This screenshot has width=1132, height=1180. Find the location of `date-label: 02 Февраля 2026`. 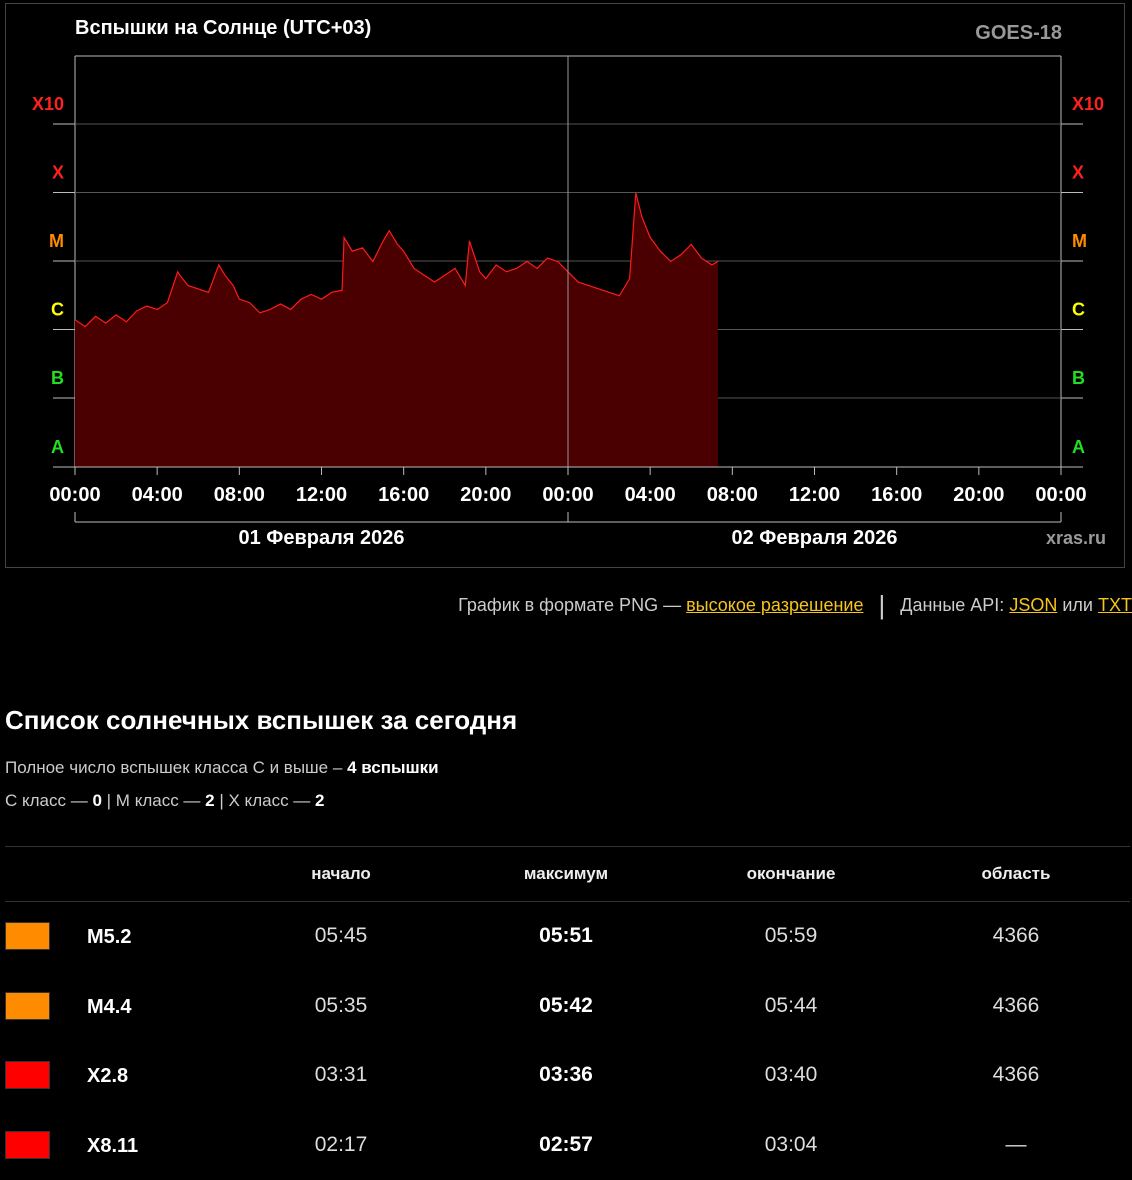

date-label: 02 Февраля 2026 is located at coordinates (814, 538).